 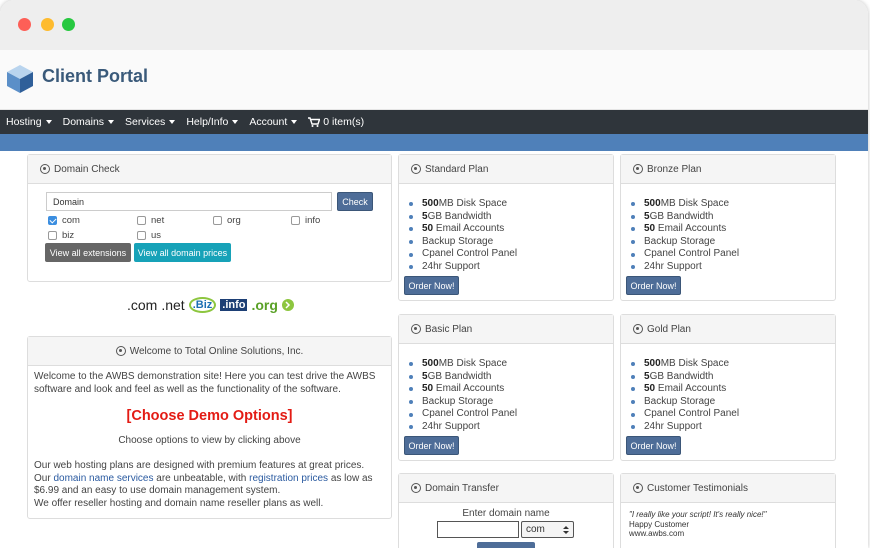 What do you see at coordinates (210, 305) in the screenshot?
I see `tld-logos: .com .net .Biz .info .org` at bounding box center [210, 305].